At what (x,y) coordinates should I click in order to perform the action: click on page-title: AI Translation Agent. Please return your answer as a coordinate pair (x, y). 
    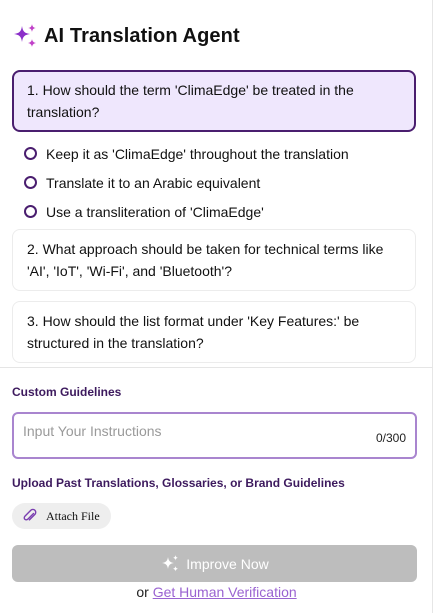
    Looking at the image, I should click on (142, 35).